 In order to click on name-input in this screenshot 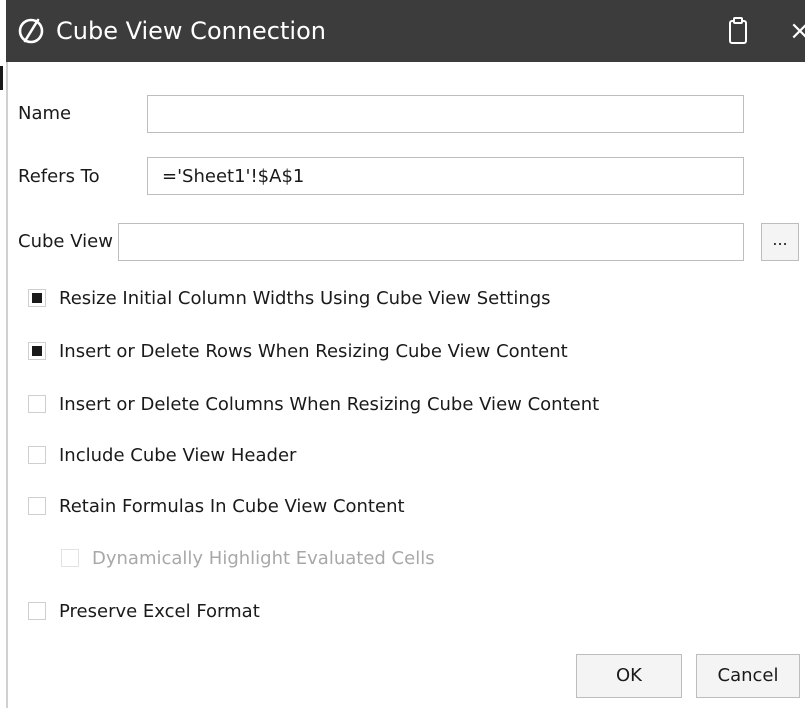, I will do `click(445, 114)`.